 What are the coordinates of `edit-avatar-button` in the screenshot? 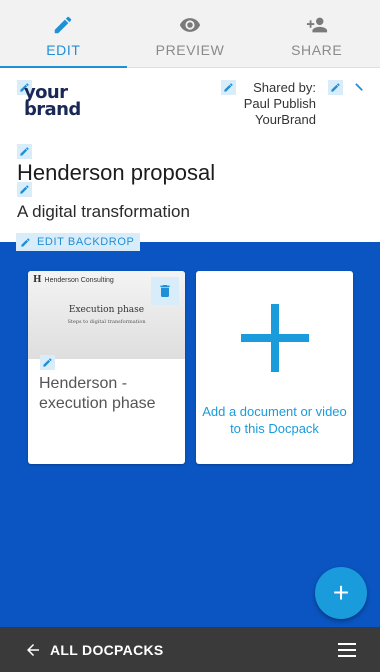 It's located at (335, 87).